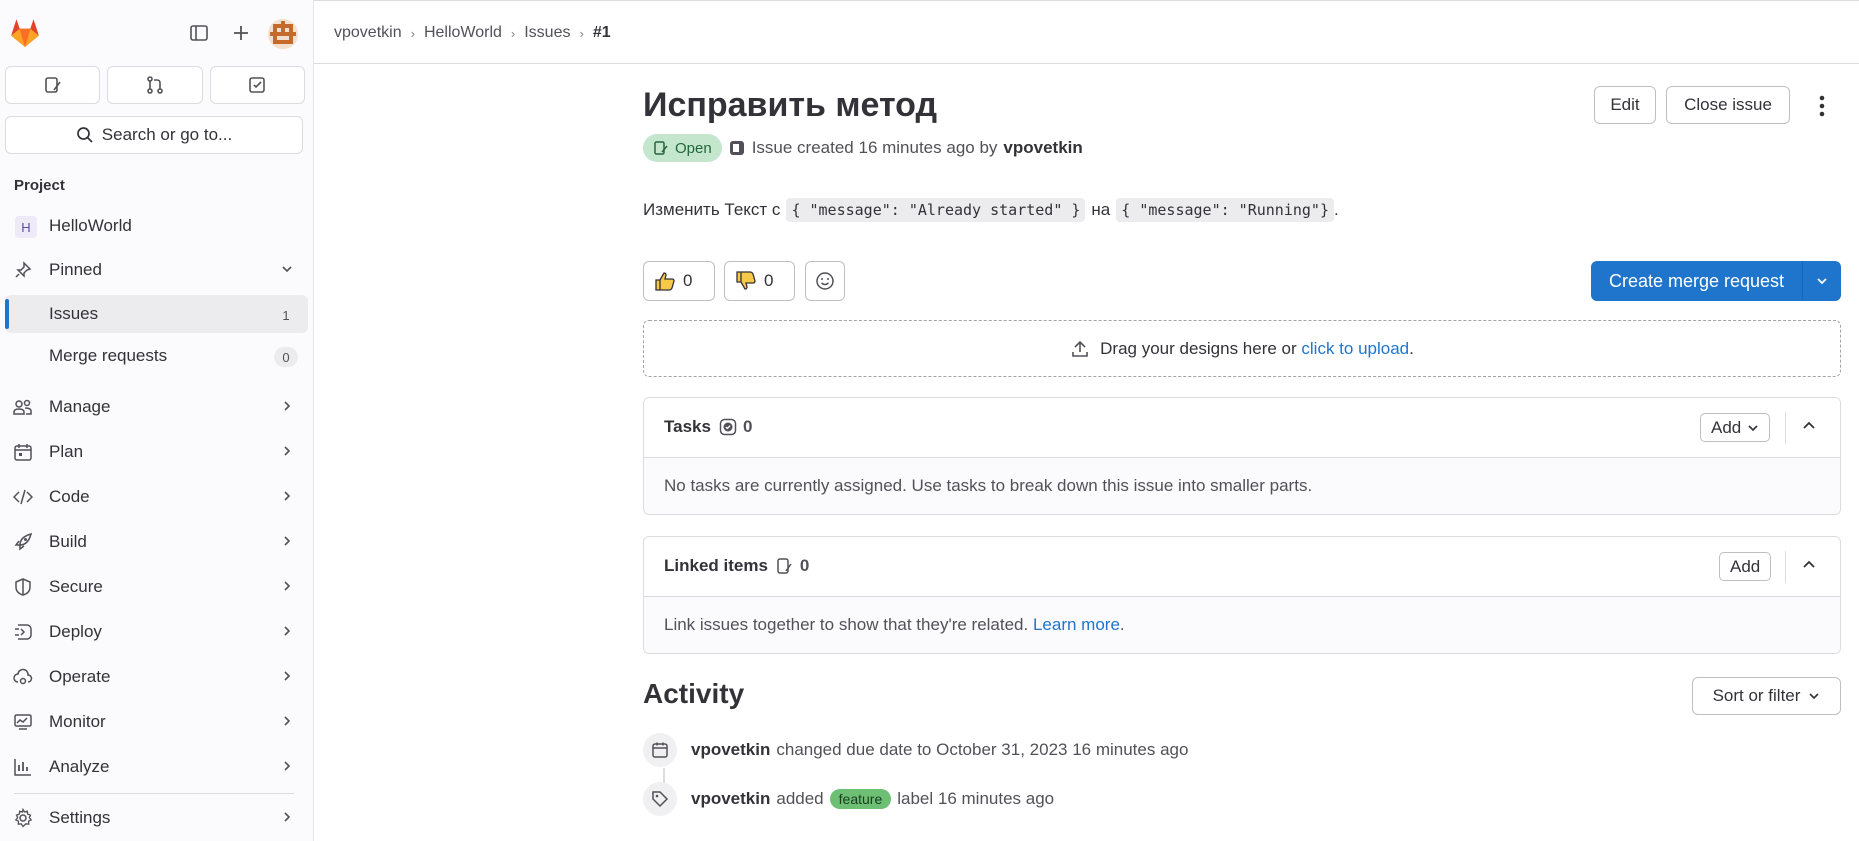 The height and width of the screenshot is (841, 1859). What do you see at coordinates (547, 33) in the screenshot?
I see `breadcrumb-issues: Issues` at bounding box center [547, 33].